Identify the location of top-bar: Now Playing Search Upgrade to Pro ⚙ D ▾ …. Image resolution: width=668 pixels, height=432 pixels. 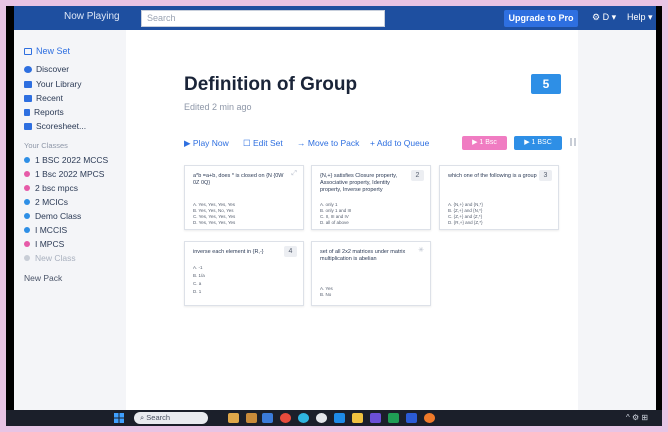
(335, 18).